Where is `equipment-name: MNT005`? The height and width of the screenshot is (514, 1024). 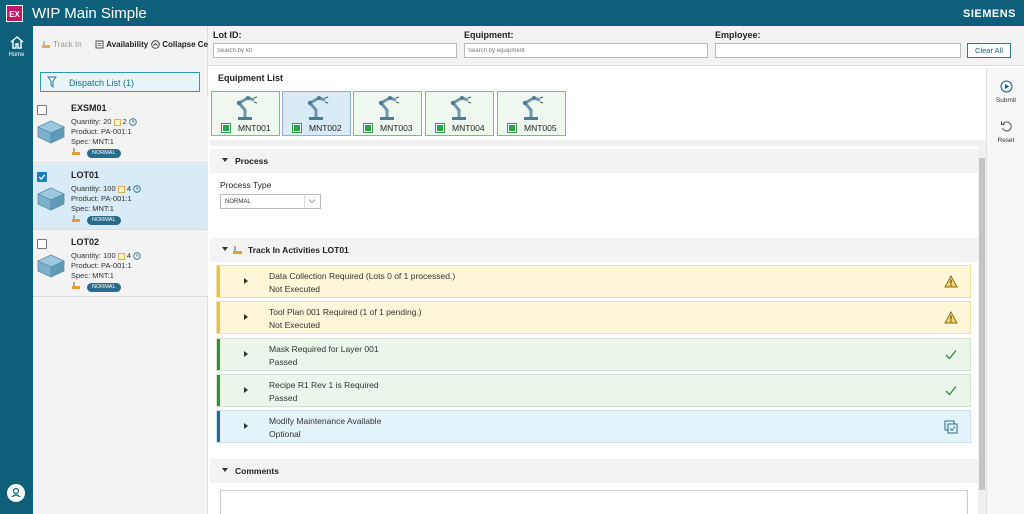
equipment-name: MNT005 is located at coordinates (540, 128).